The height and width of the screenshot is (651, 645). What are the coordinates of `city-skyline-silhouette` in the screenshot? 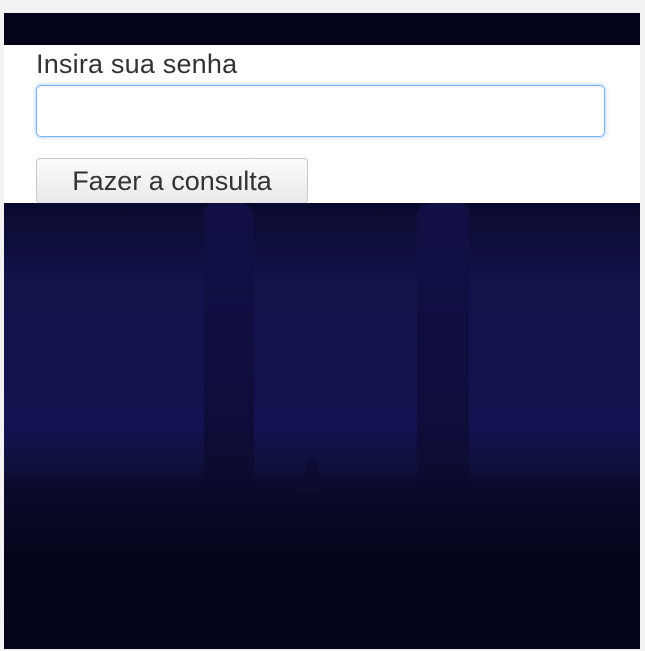 It's located at (322, 516).